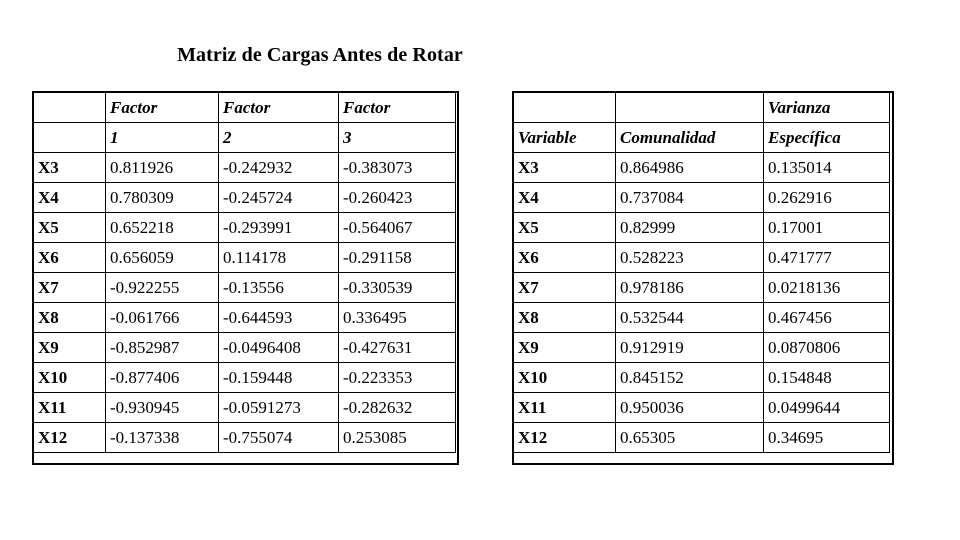  Describe the element at coordinates (689, 407) in the screenshot. I see `communalities-value-comunalidad: 0.950036` at that location.